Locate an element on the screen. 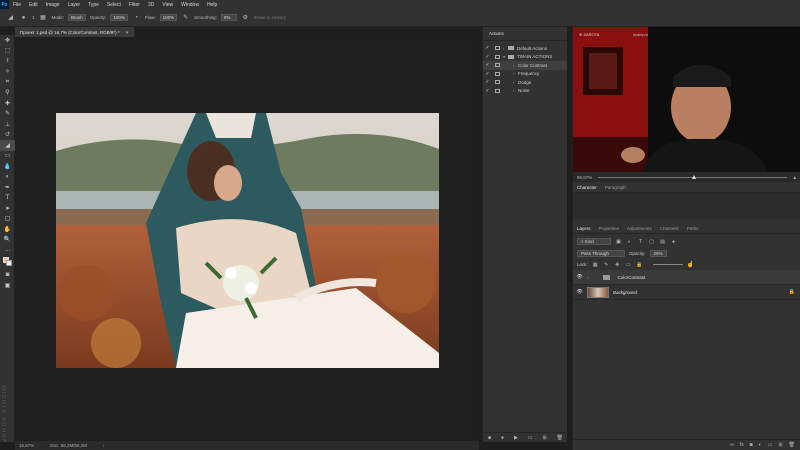  smoothing-field: 0% is located at coordinates (228, 17).